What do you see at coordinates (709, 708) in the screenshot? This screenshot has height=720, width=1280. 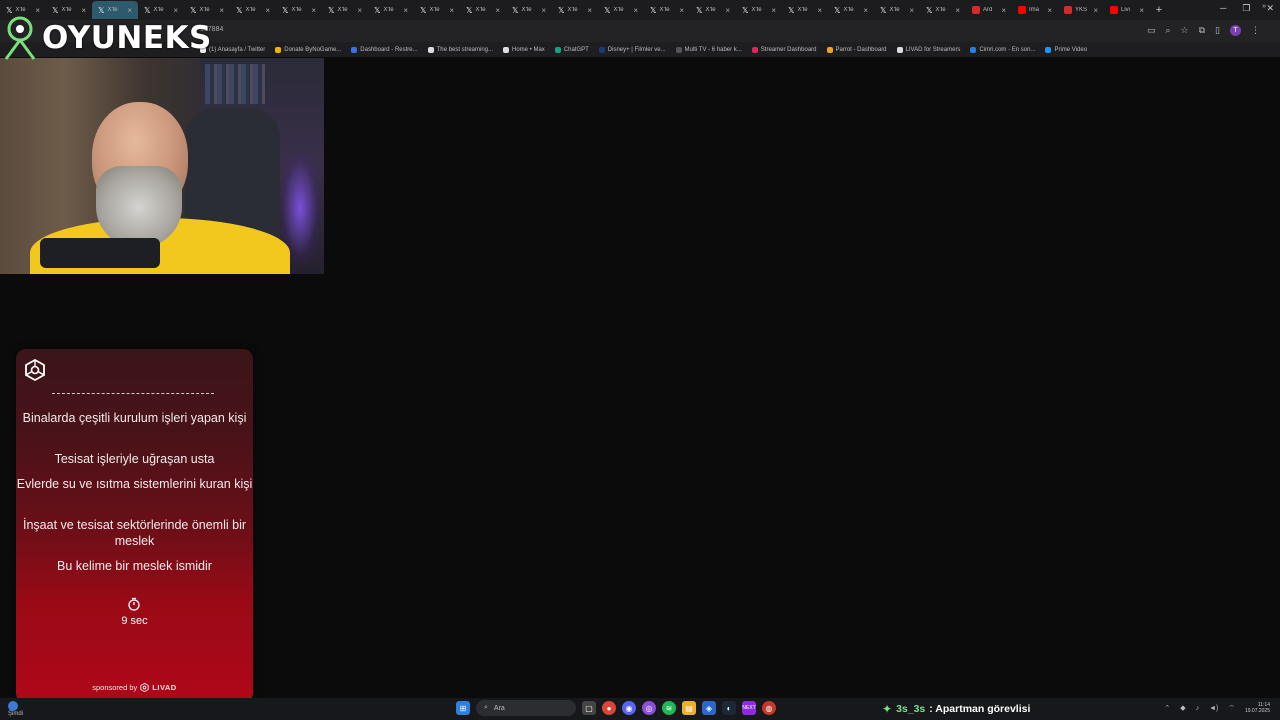 I see `app-icon-blue: ◈` at bounding box center [709, 708].